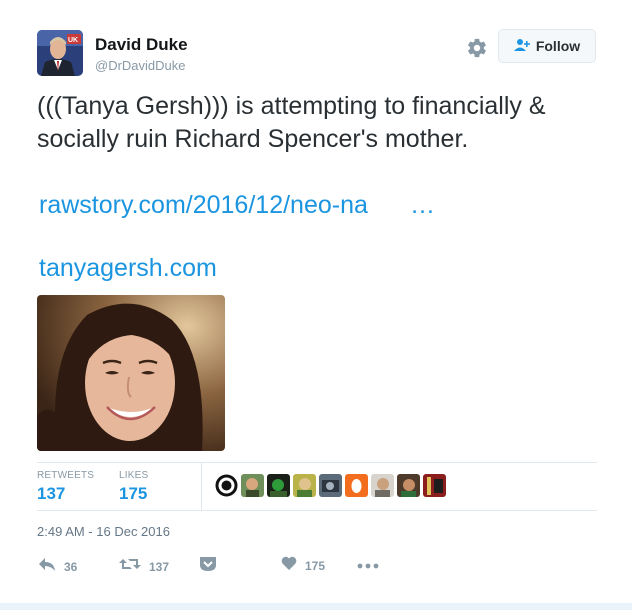 Image resolution: width=632 pixels, height=610 pixels. Describe the element at coordinates (51, 494) in the screenshot. I see `retweets-count: 137` at that location.